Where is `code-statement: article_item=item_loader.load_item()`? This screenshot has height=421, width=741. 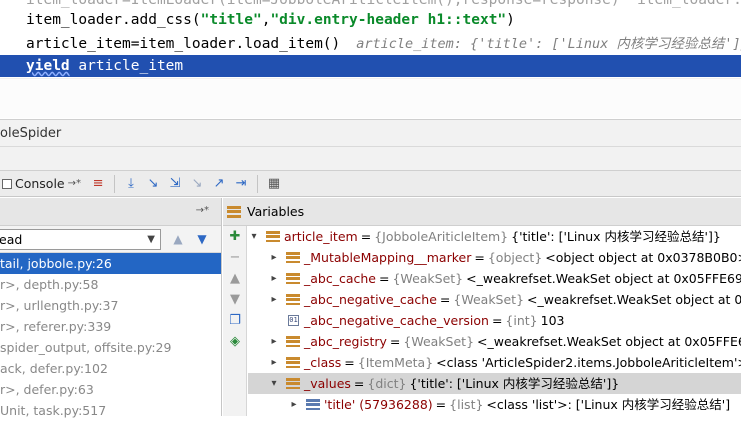 code-statement: article_item=item_loader.load_item() is located at coordinates (183, 44).